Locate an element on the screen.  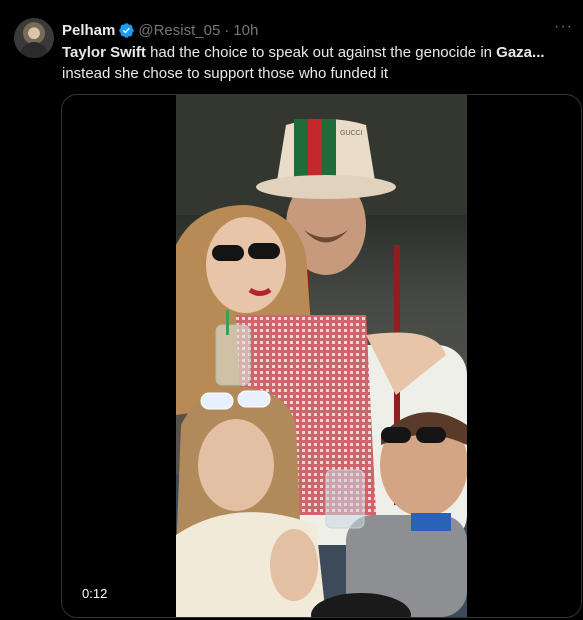
more-icon: ··· is located at coordinates (563, 27).